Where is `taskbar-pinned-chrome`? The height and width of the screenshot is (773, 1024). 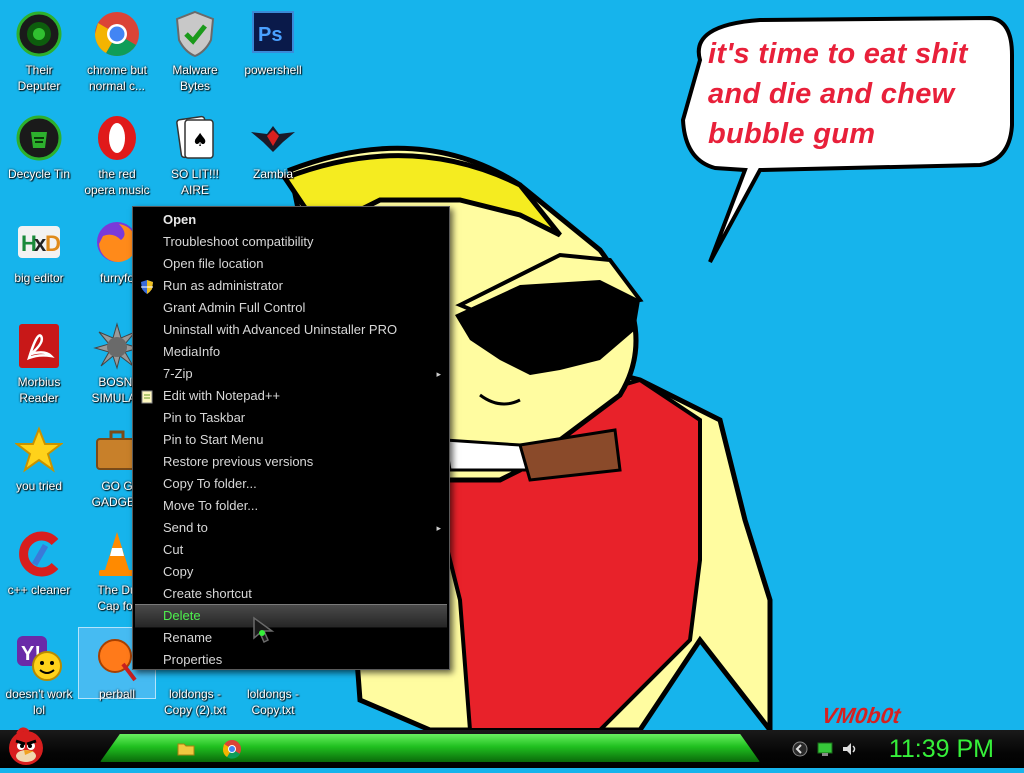 taskbar-pinned-chrome is located at coordinates (232, 749).